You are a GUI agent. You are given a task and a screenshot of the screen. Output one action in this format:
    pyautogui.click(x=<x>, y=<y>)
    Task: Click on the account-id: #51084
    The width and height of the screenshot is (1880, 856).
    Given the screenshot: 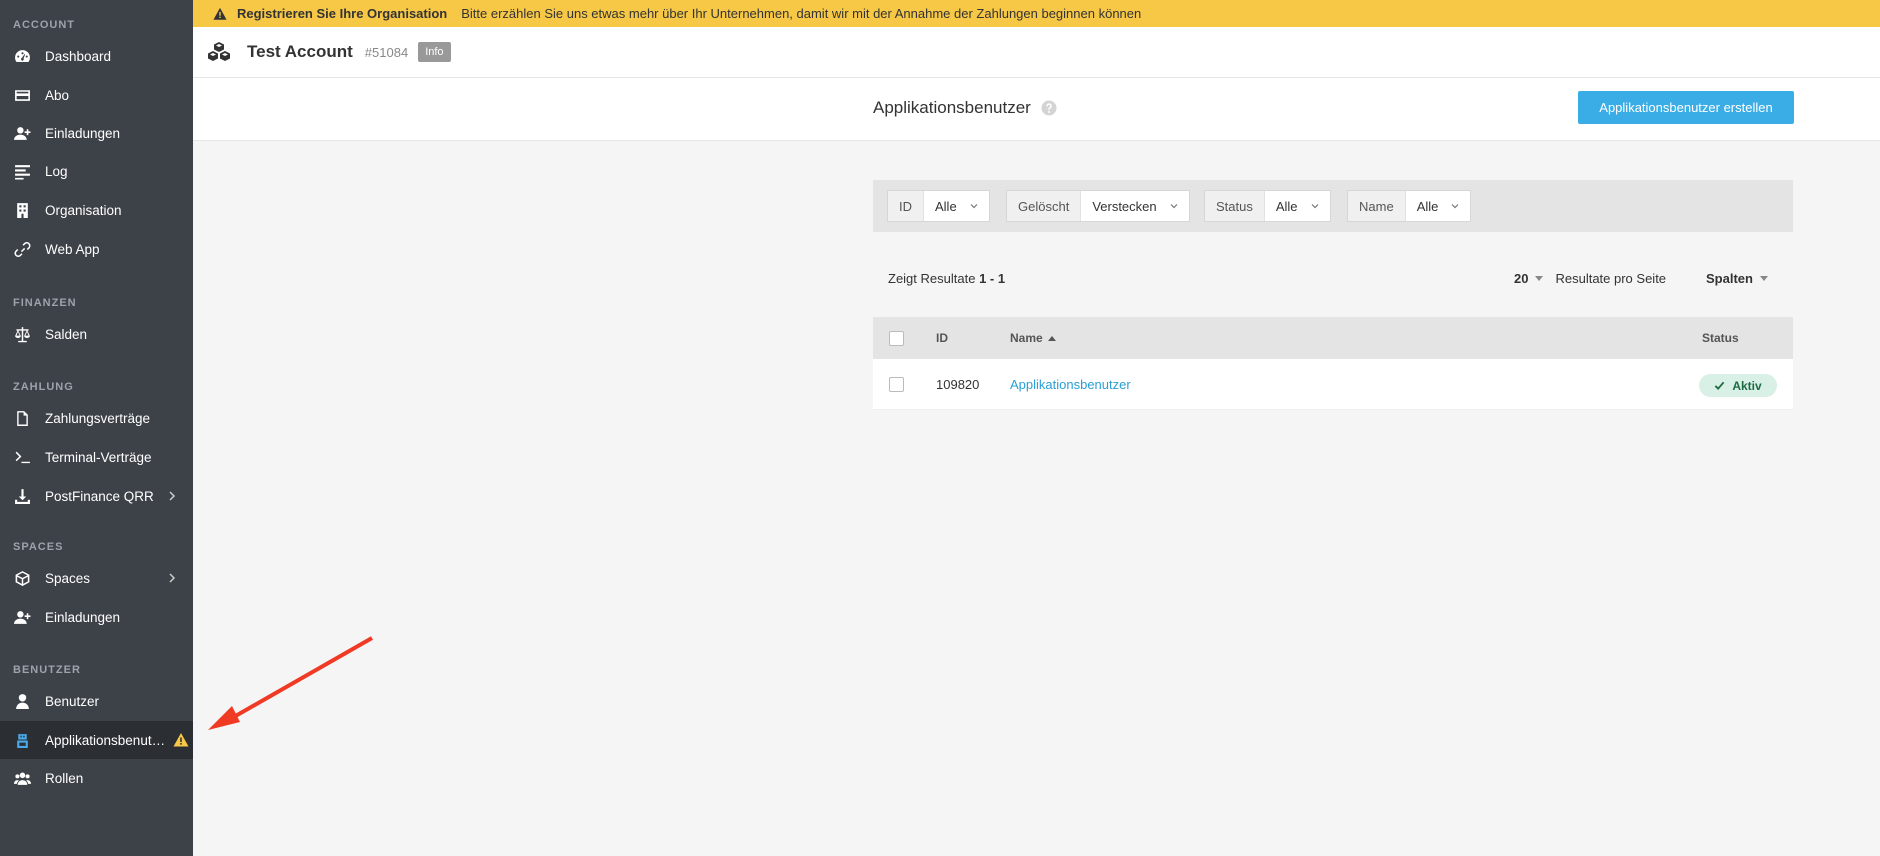 What is the action you would take?
    pyautogui.click(x=386, y=52)
    